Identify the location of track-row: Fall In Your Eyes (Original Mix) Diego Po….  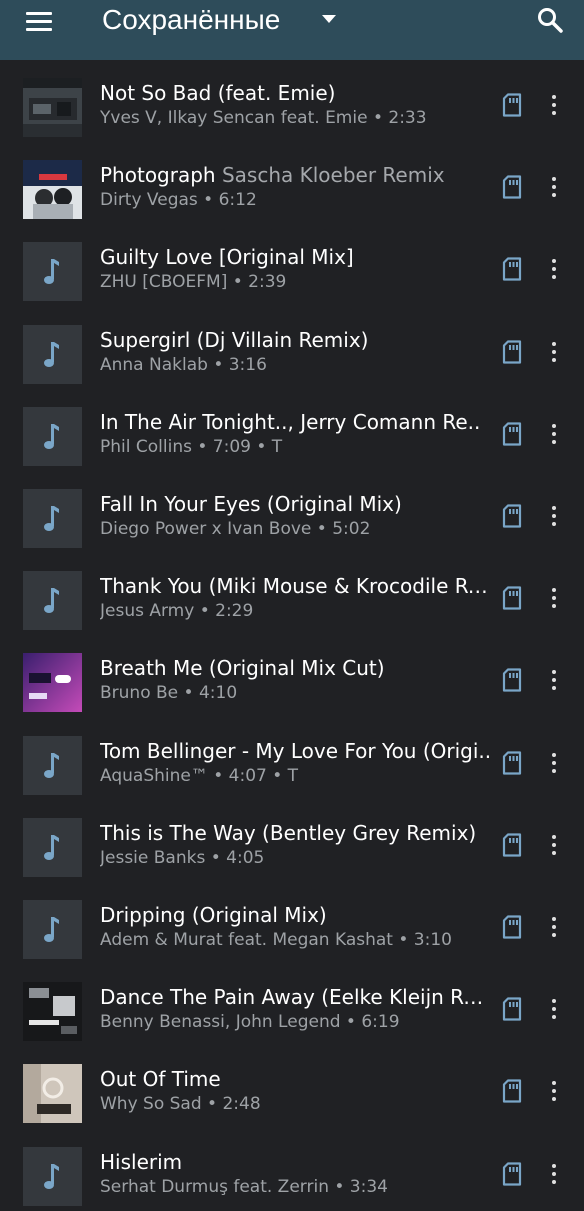
(292, 512).